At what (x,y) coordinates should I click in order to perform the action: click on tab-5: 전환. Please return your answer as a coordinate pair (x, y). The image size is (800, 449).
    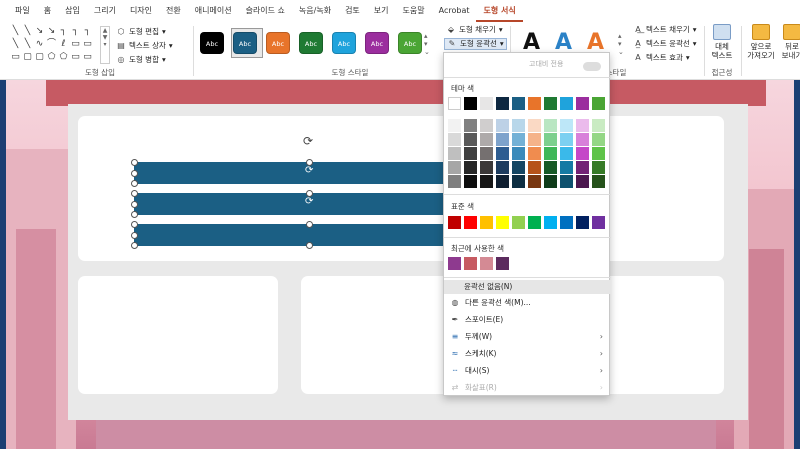
    Looking at the image, I should click on (173, 11).